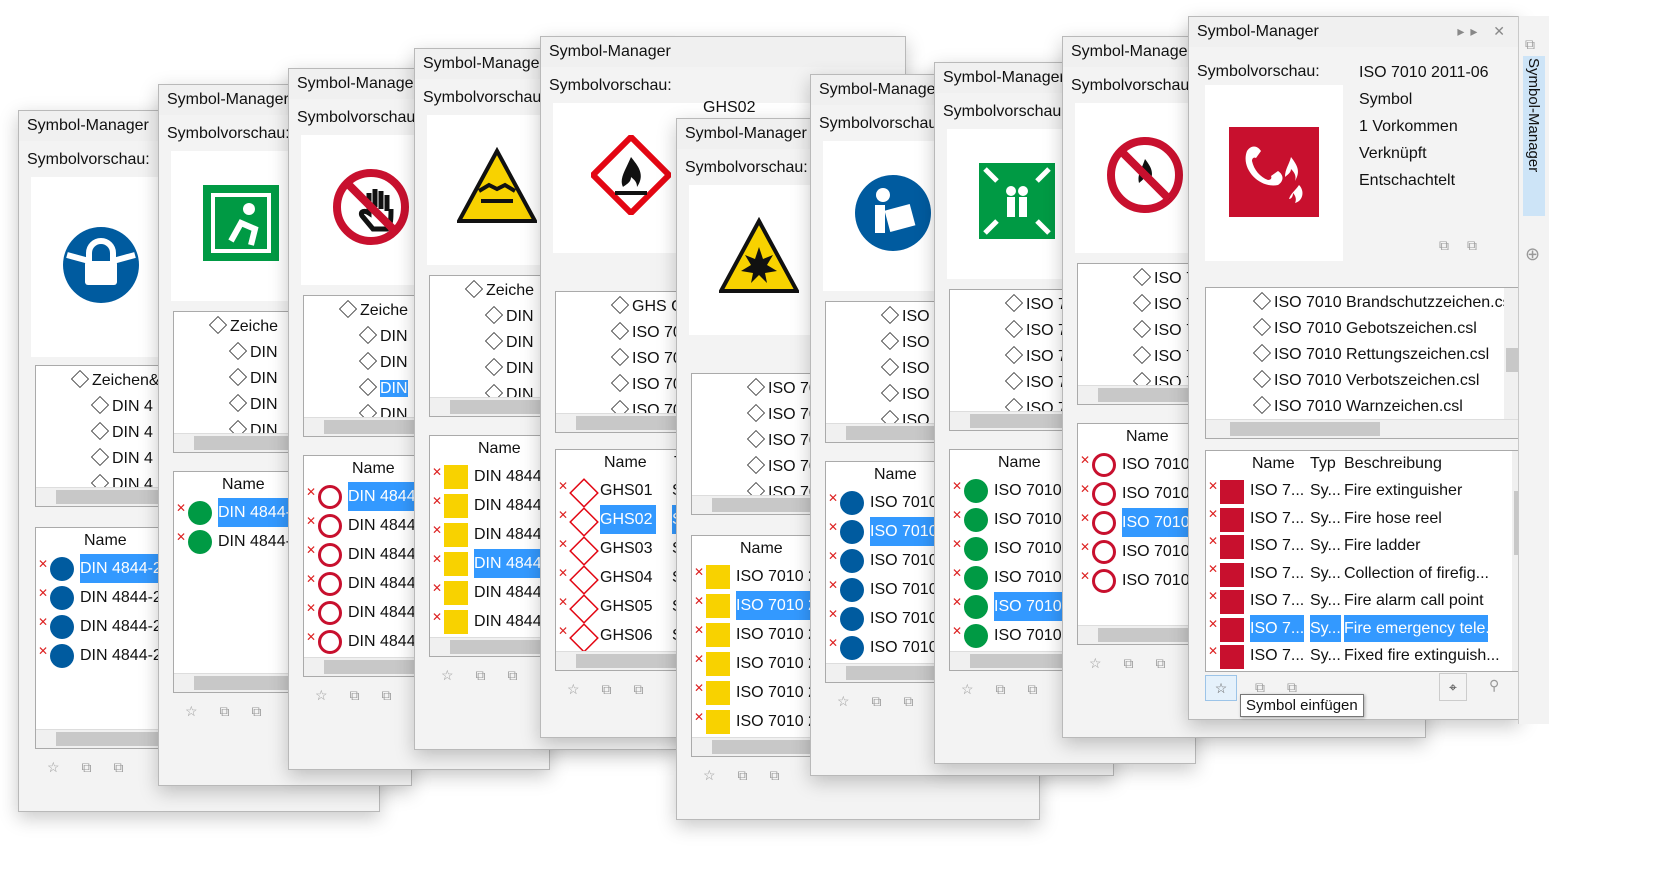 This screenshot has width=1680, height=896. Describe the element at coordinates (1530, 44) in the screenshot. I see `docker-icon: ⧉` at that location.